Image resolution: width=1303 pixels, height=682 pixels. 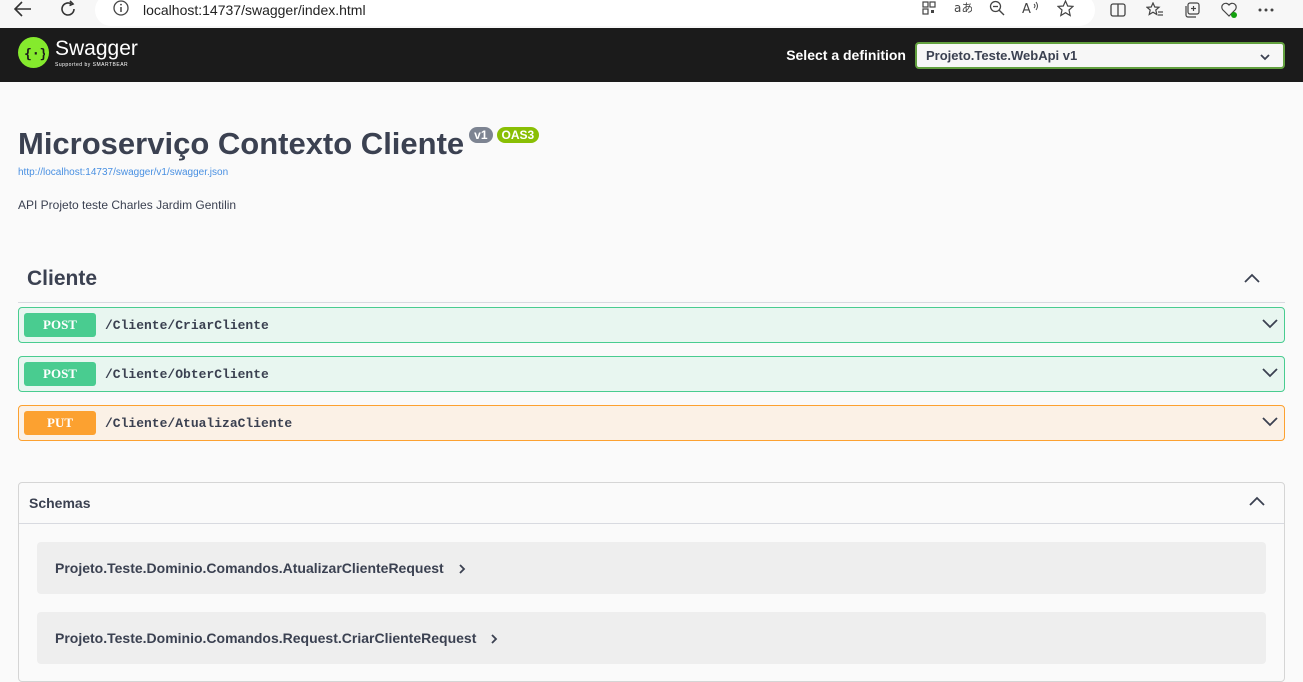 I want to click on address-bar: localhost:14737/swagger/index.html aあ A, so click(x=595, y=13).